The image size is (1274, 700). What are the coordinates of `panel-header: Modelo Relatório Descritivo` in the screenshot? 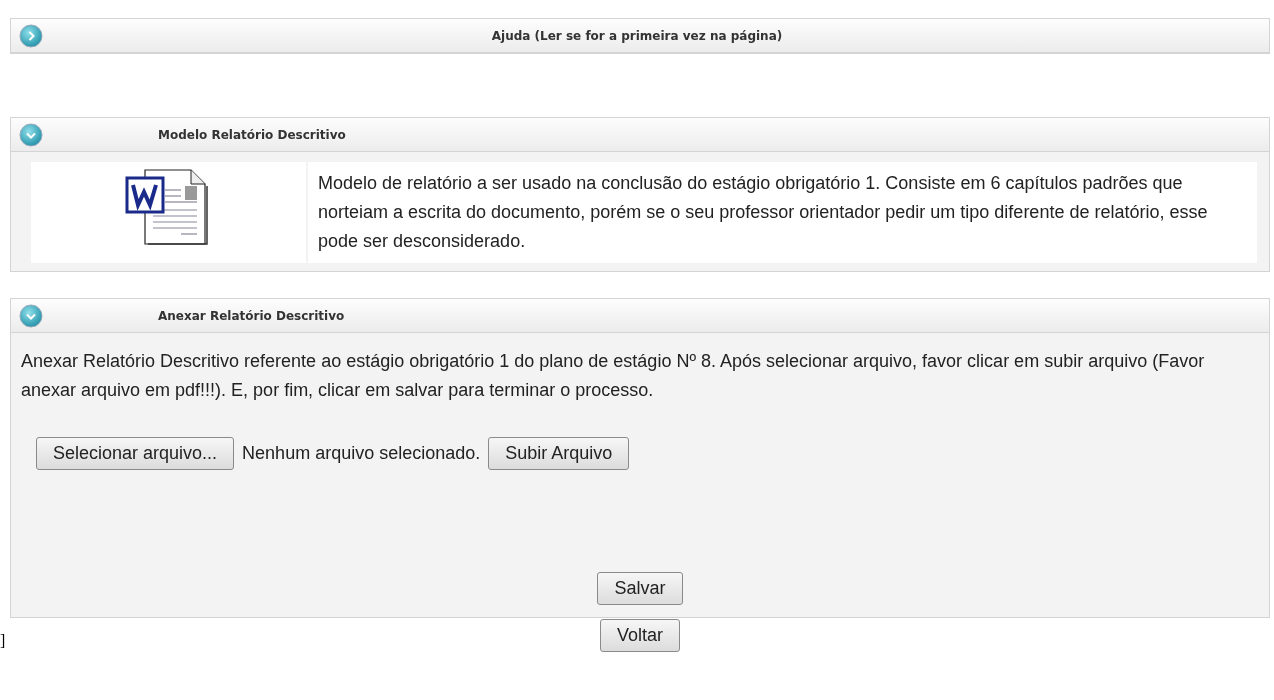 It's located at (640, 135).